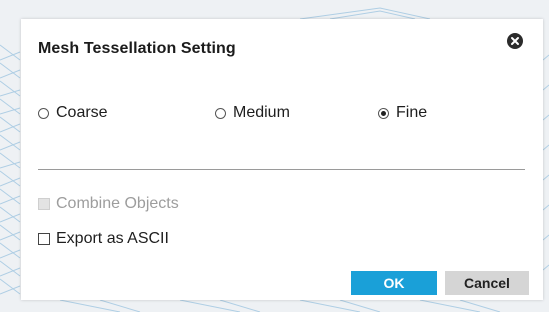 The image size is (549, 312). I want to click on dialog-title: Mesh Tessellation Setting, so click(137, 48).